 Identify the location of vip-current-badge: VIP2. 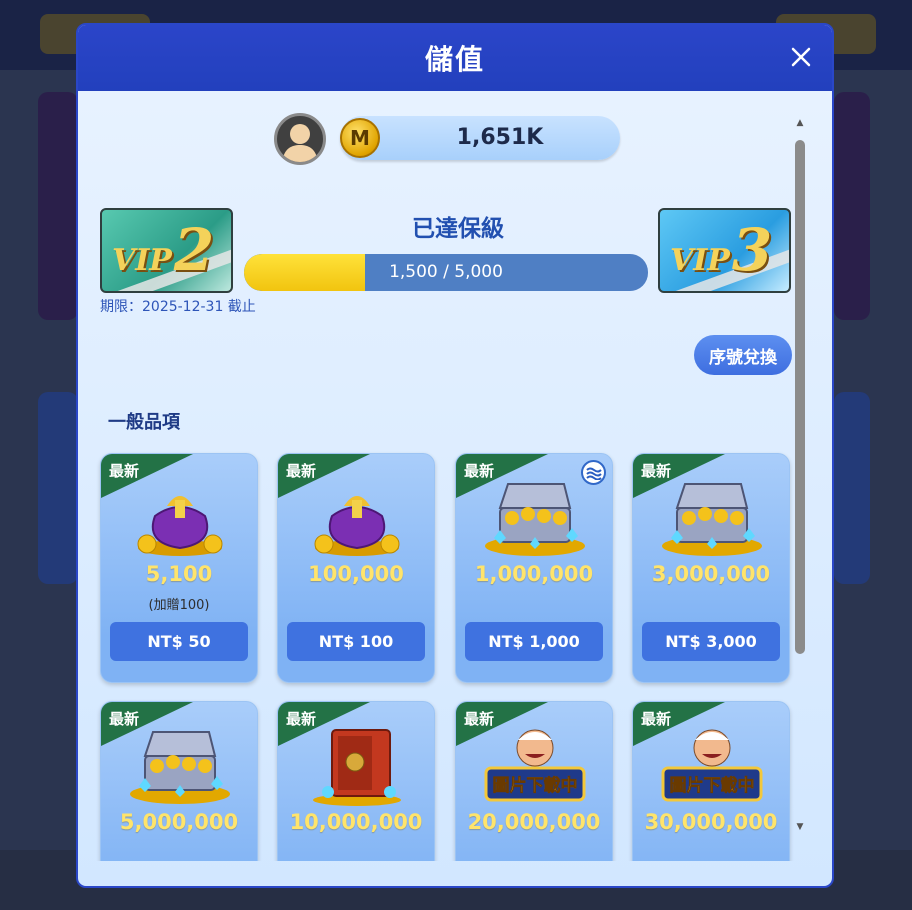
(166, 250).